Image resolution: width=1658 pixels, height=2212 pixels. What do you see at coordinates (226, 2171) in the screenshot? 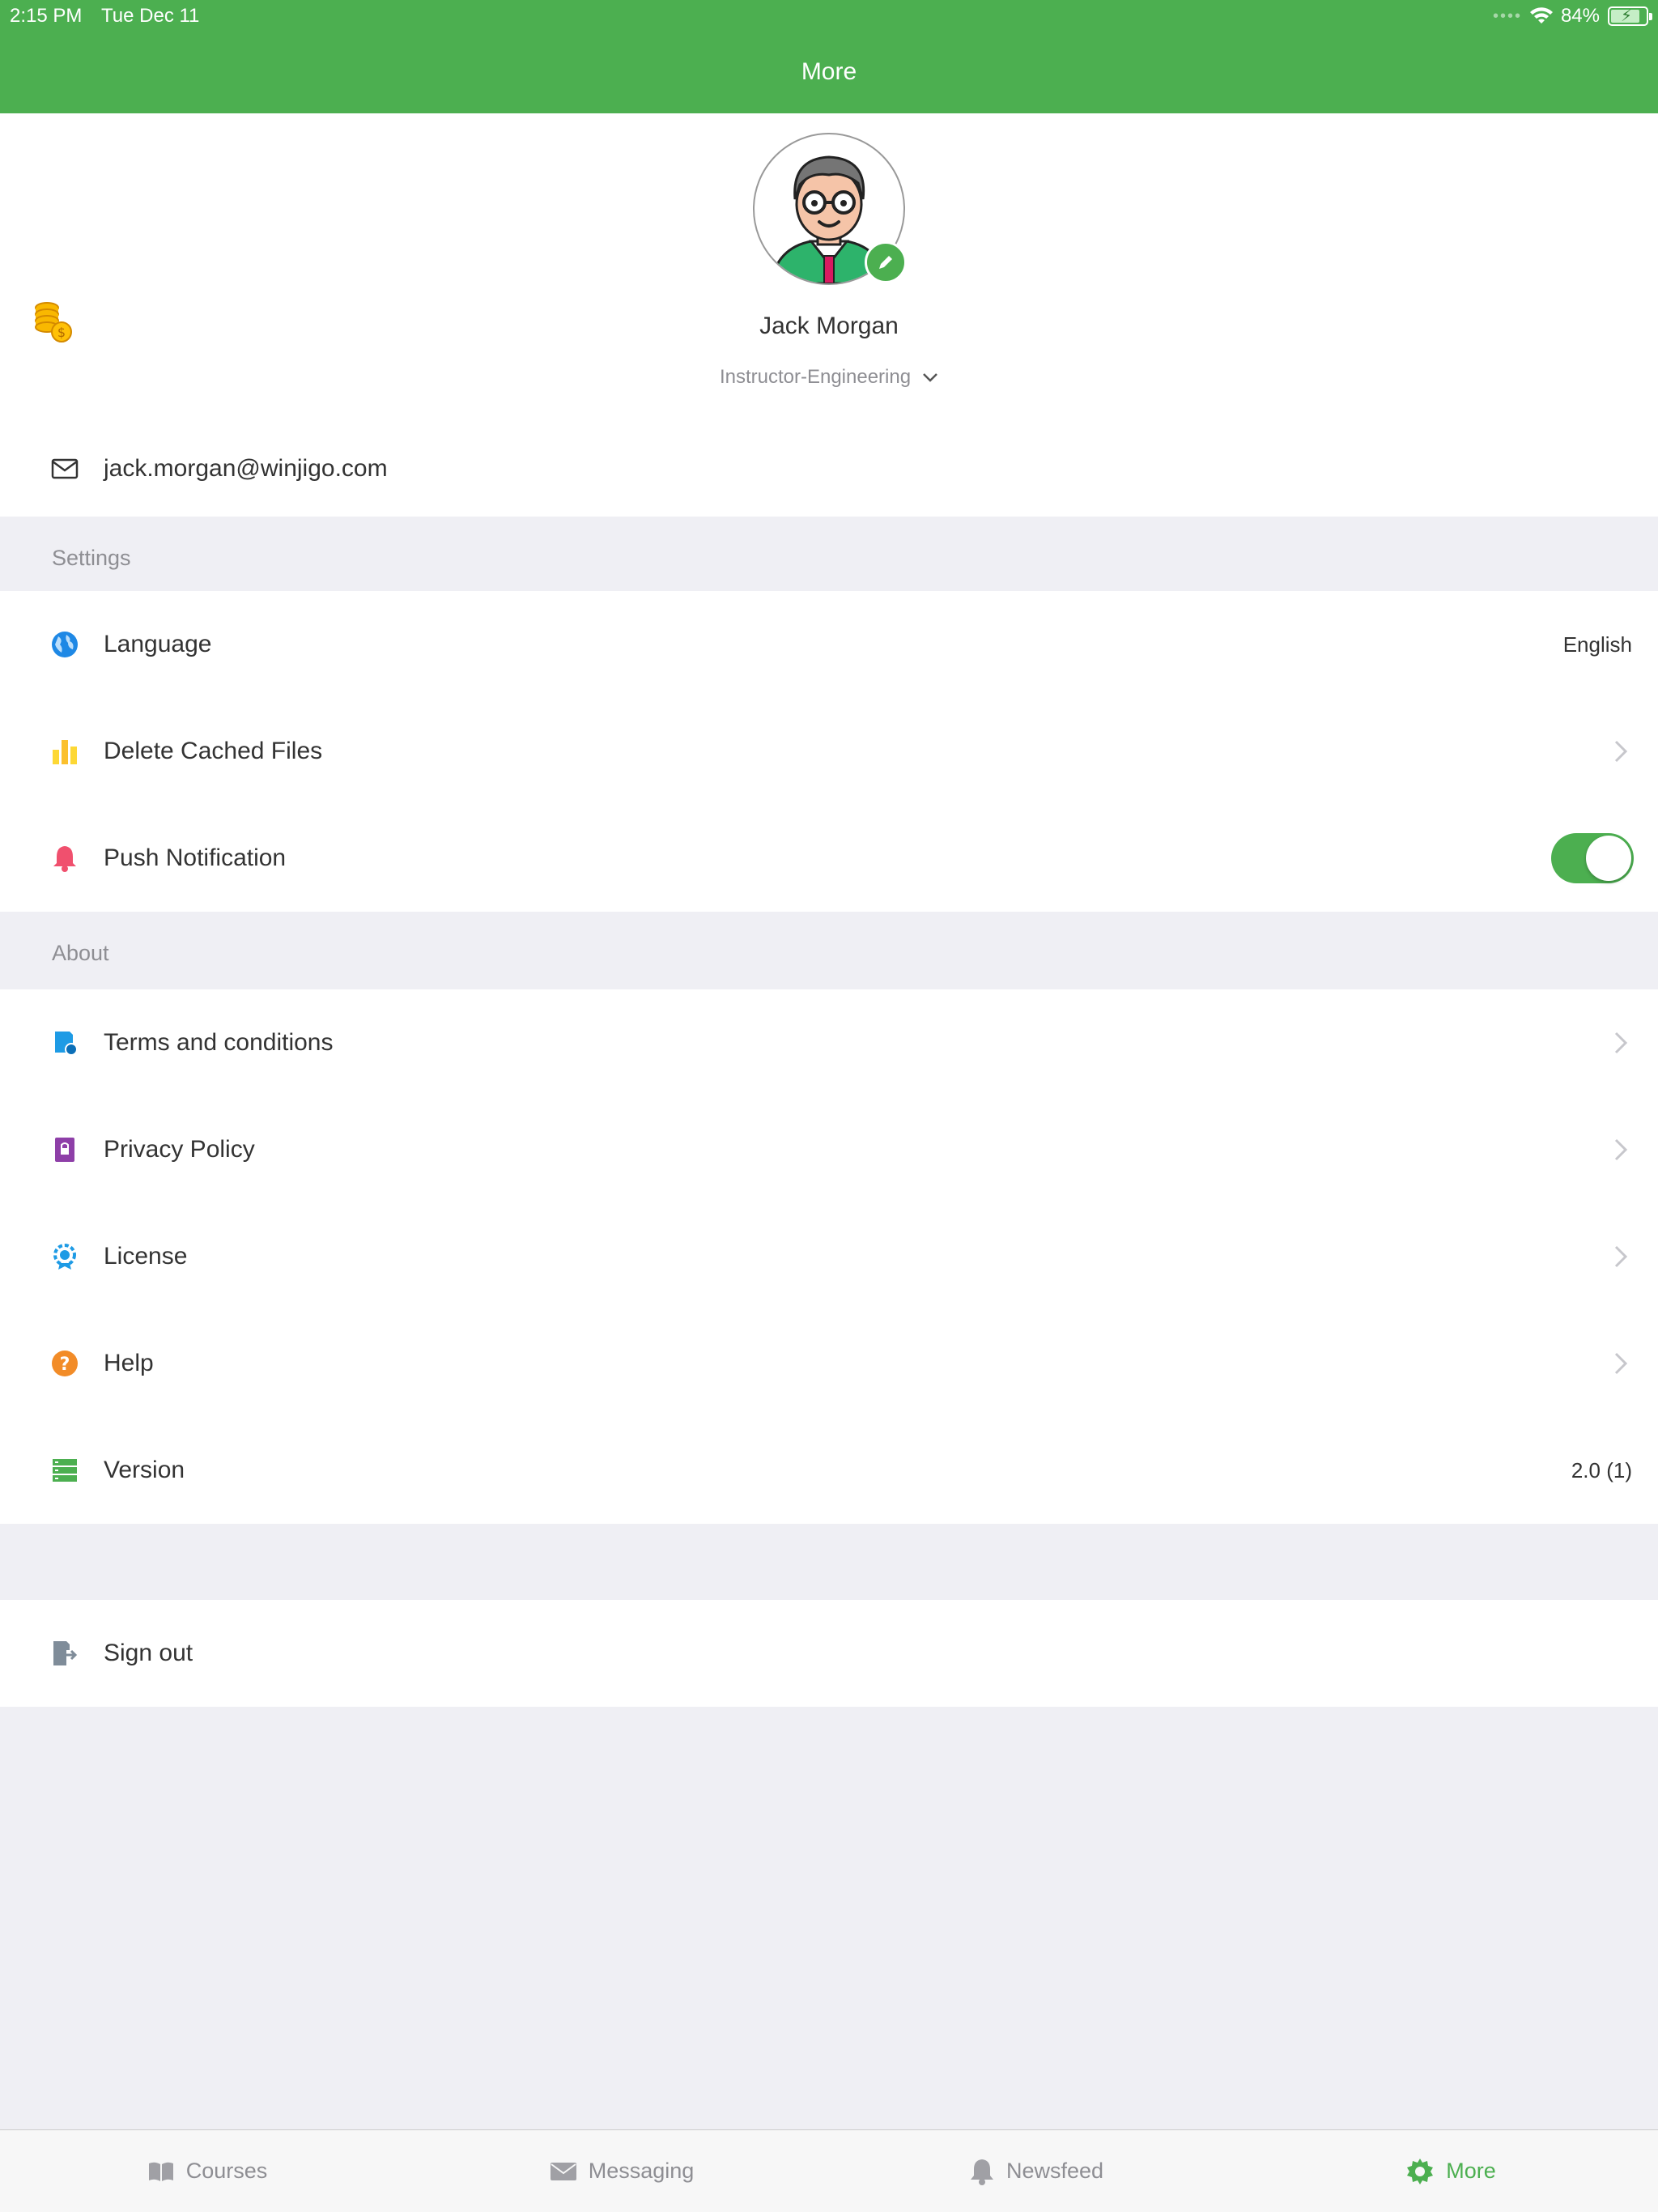
I see `tab-label: Courses` at bounding box center [226, 2171].